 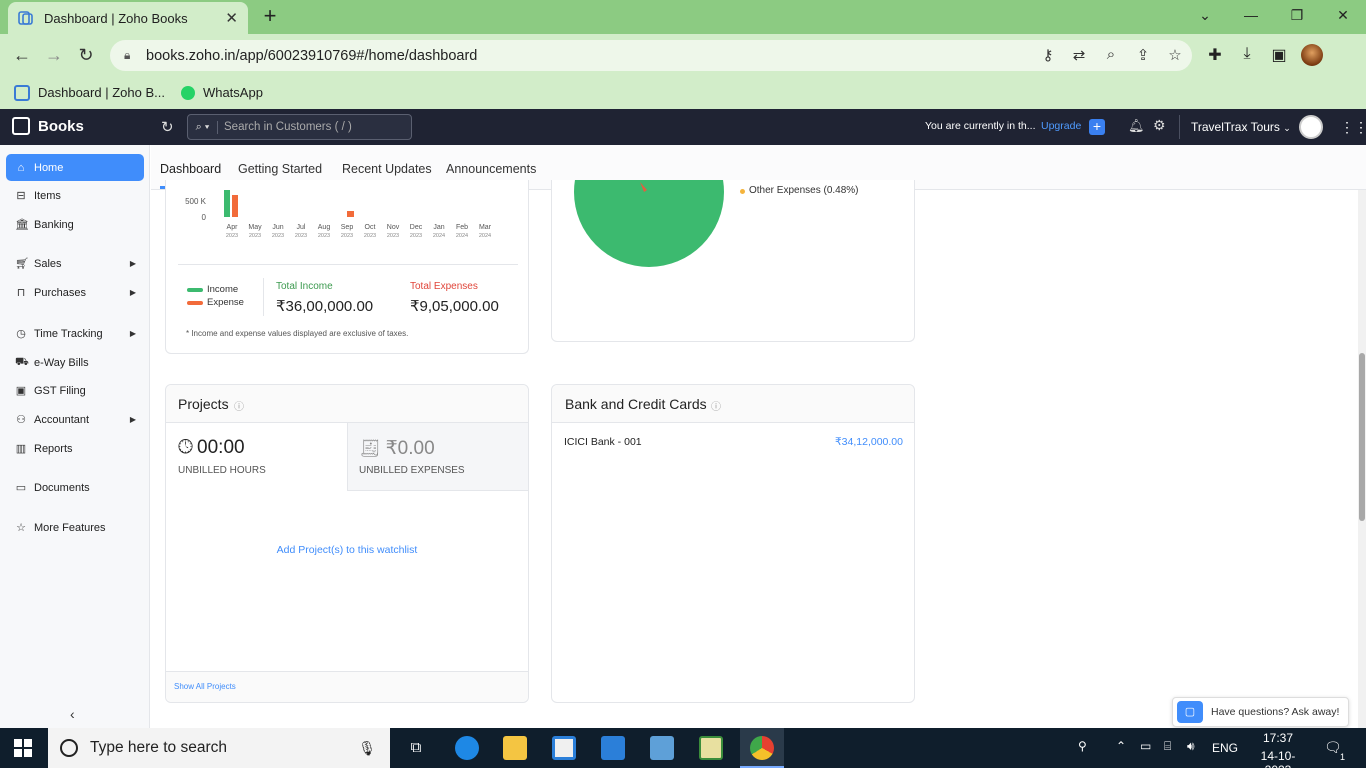 I want to click on items-icon: ⊟, so click(x=21, y=196).